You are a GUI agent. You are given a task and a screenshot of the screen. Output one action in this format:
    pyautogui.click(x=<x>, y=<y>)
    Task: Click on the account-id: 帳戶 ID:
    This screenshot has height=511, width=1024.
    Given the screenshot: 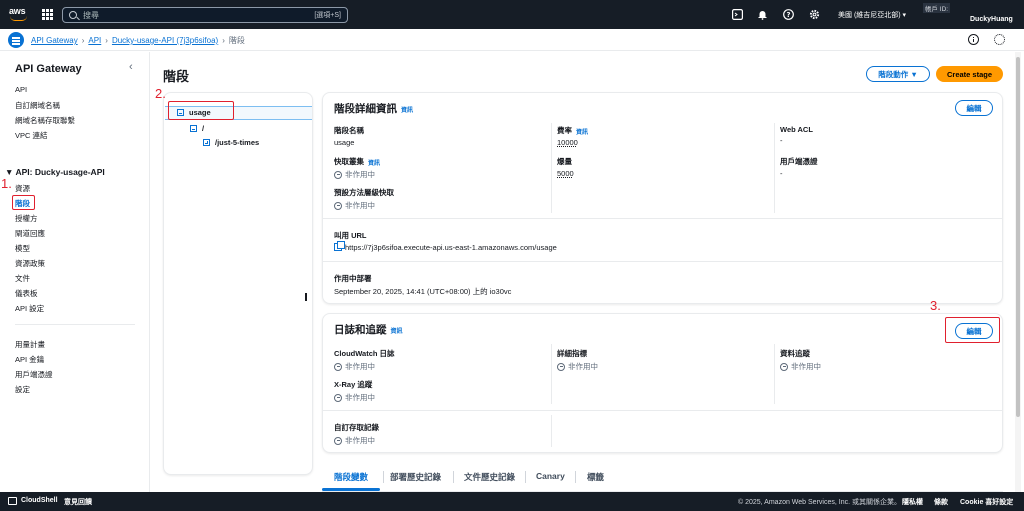 What is the action you would take?
    pyautogui.click(x=937, y=8)
    